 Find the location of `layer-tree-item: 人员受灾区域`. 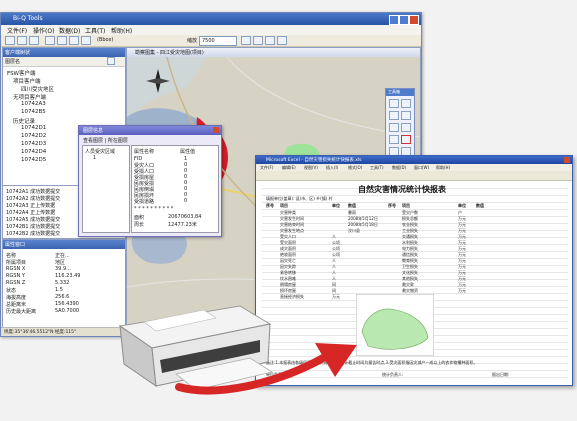

layer-tree-item: 人员受灾区域 is located at coordinates (100, 151).